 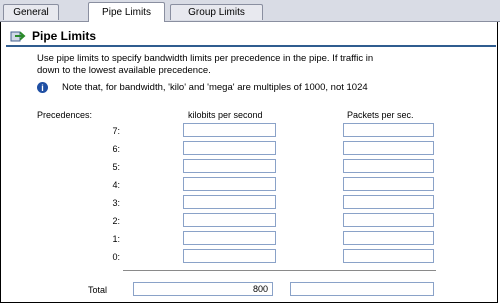 What do you see at coordinates (229, 184) in the screenshot?
I see `precedence-4-kbps-input` at bounding box center [229, 184].